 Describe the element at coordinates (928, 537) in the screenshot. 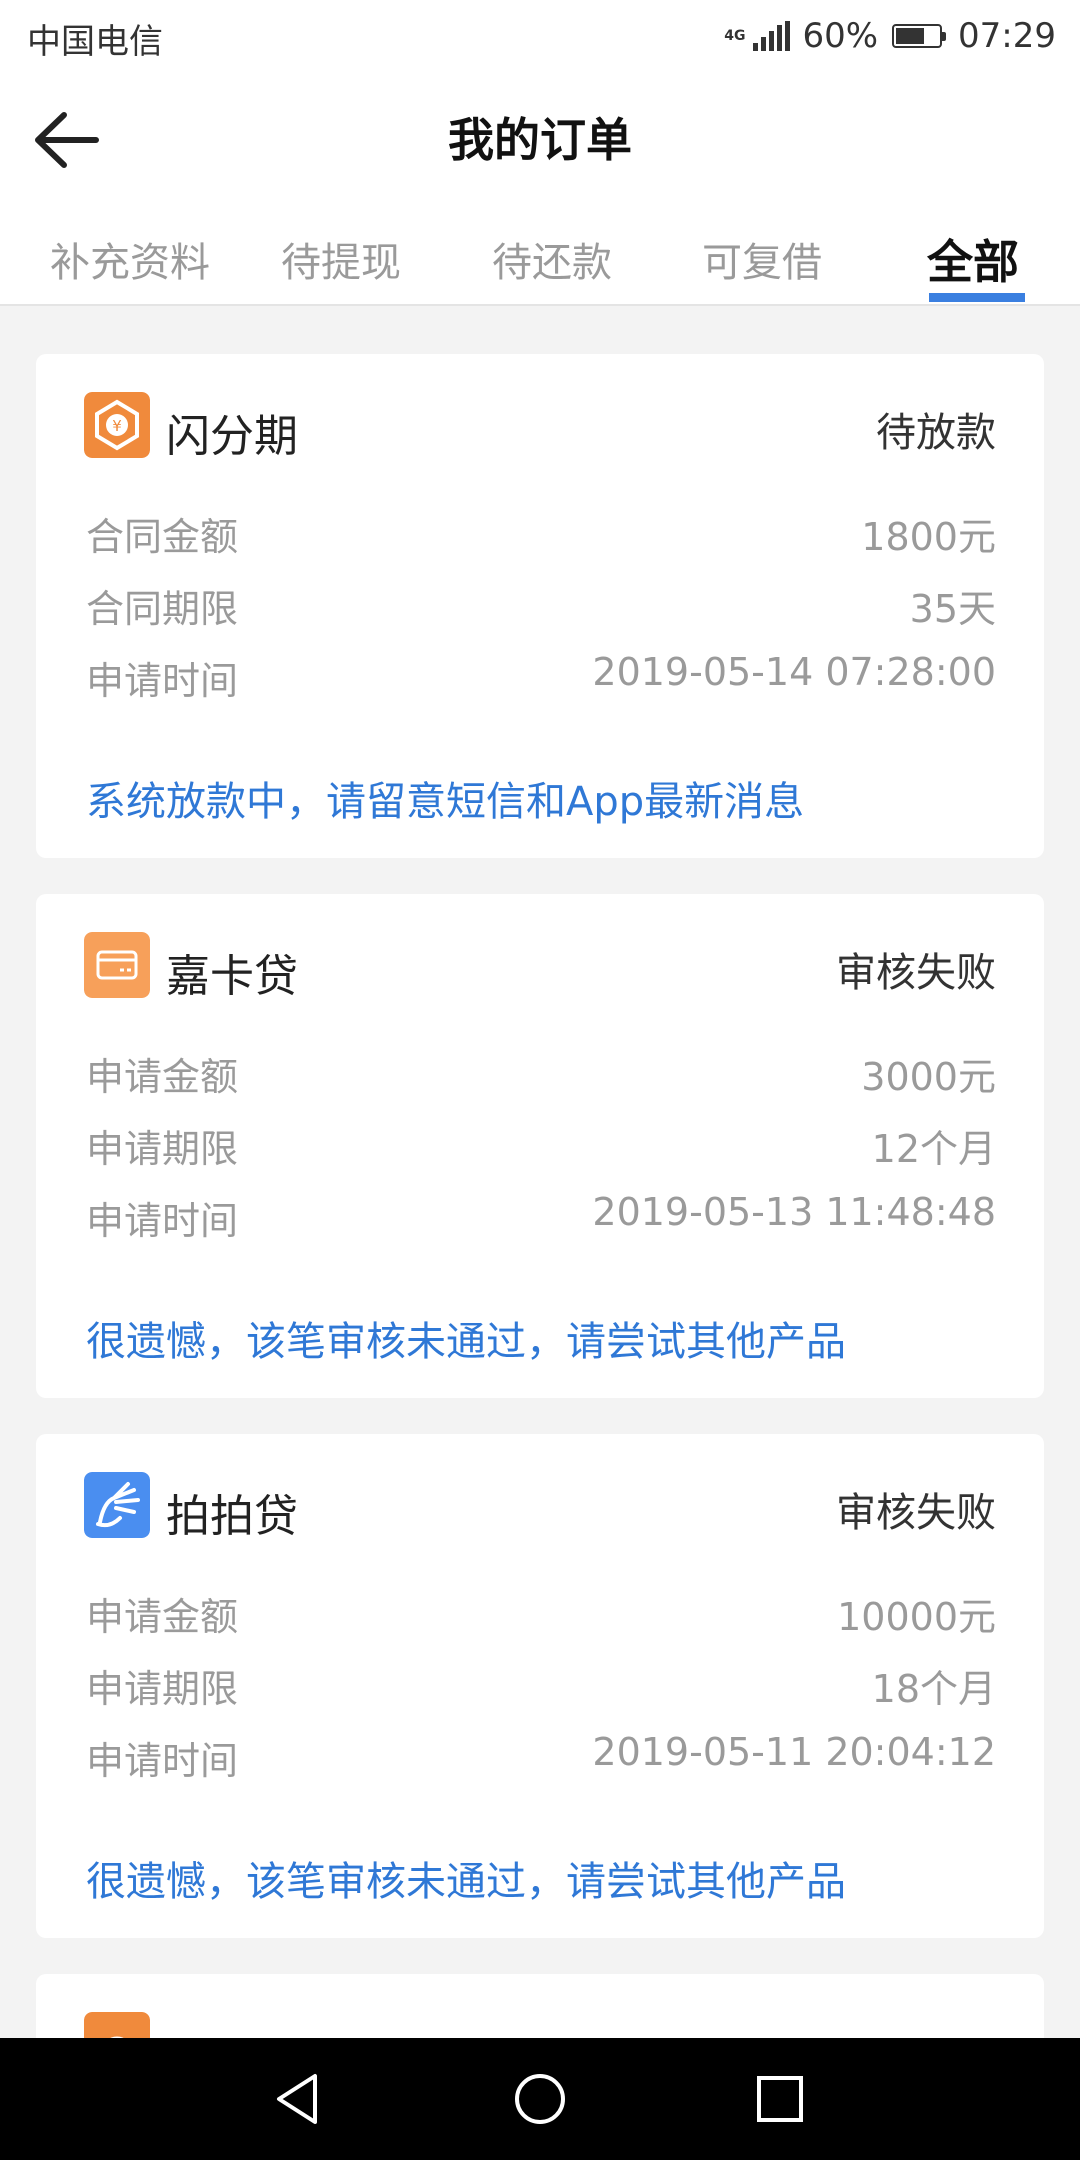

I see `amount-value: 1800元` at that location.